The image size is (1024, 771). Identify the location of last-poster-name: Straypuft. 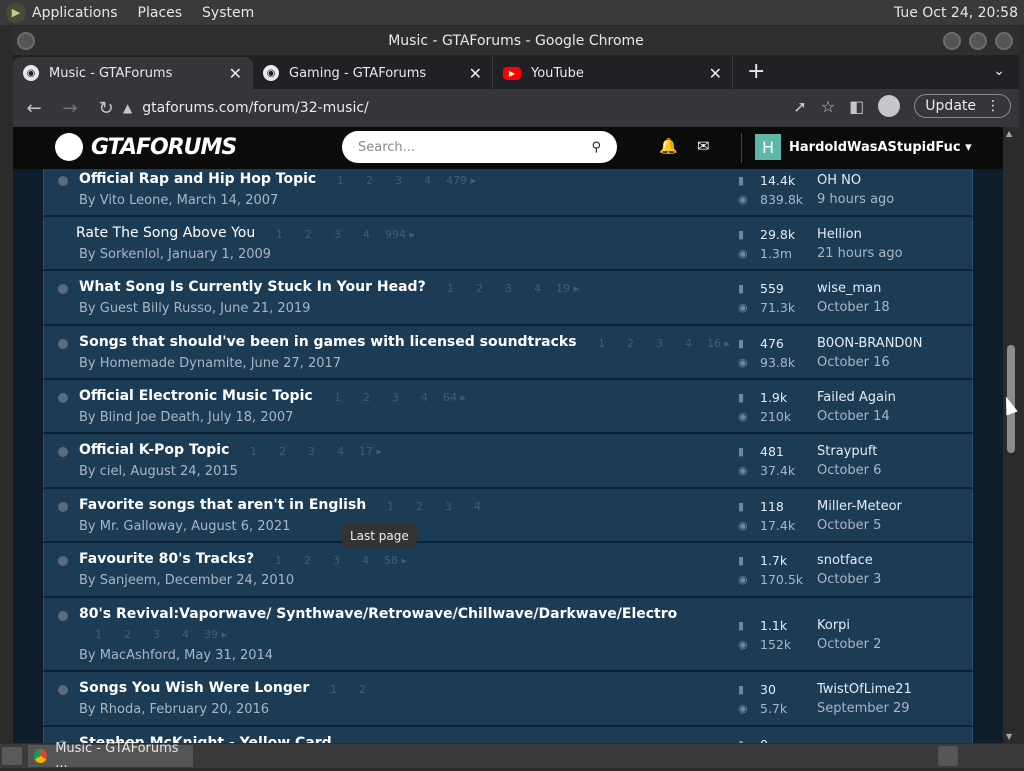
(849, 451).